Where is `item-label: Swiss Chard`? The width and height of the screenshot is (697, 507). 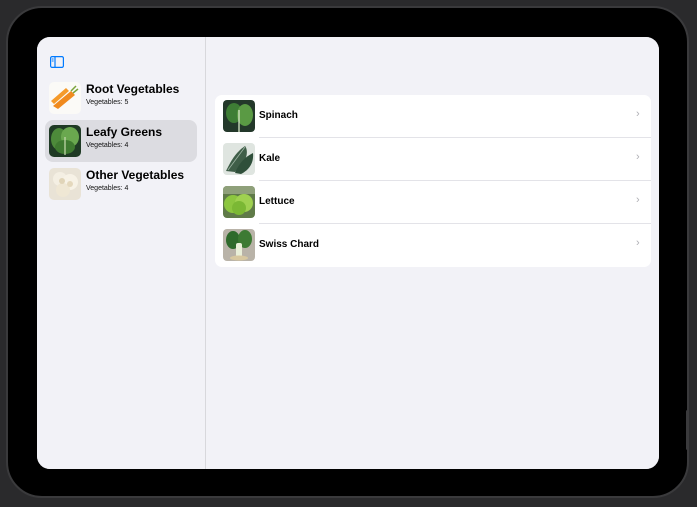
item-label: Swiss Chard is located at coordinates (289, 244).